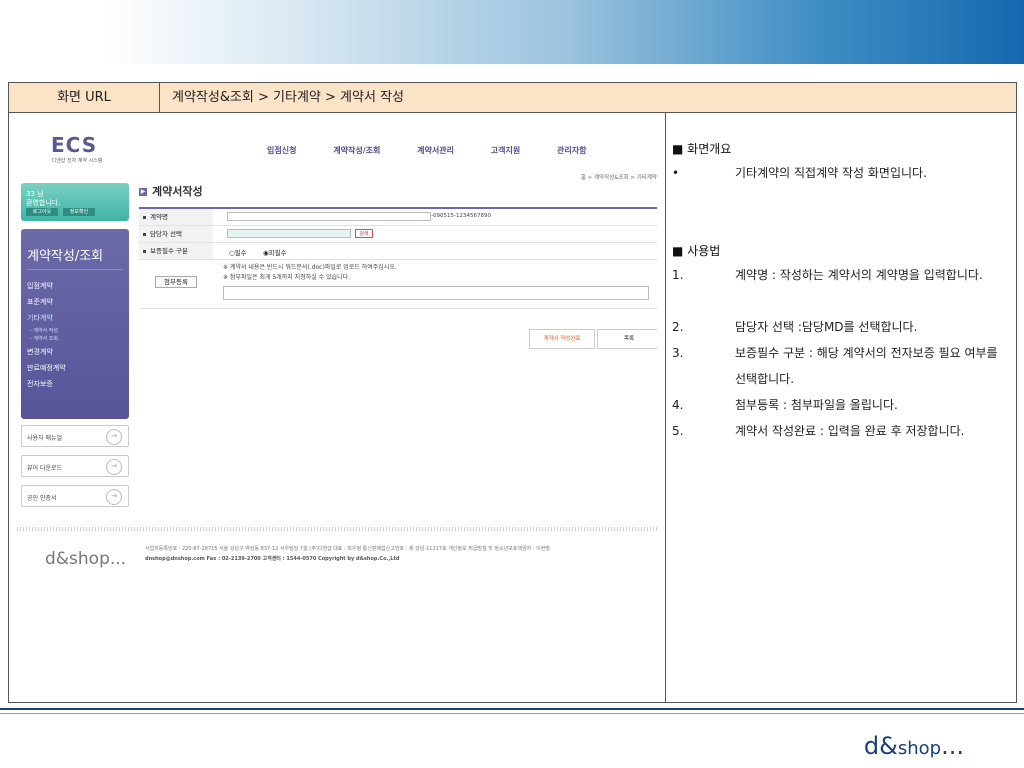 This screenshot has width=1024, height=768. Describe the element at coordinates (850, 431) in the screenshot. I see `step-5-text: 계약서 작성완료 : 입력을 완료 후 저장합니다.` at that location.